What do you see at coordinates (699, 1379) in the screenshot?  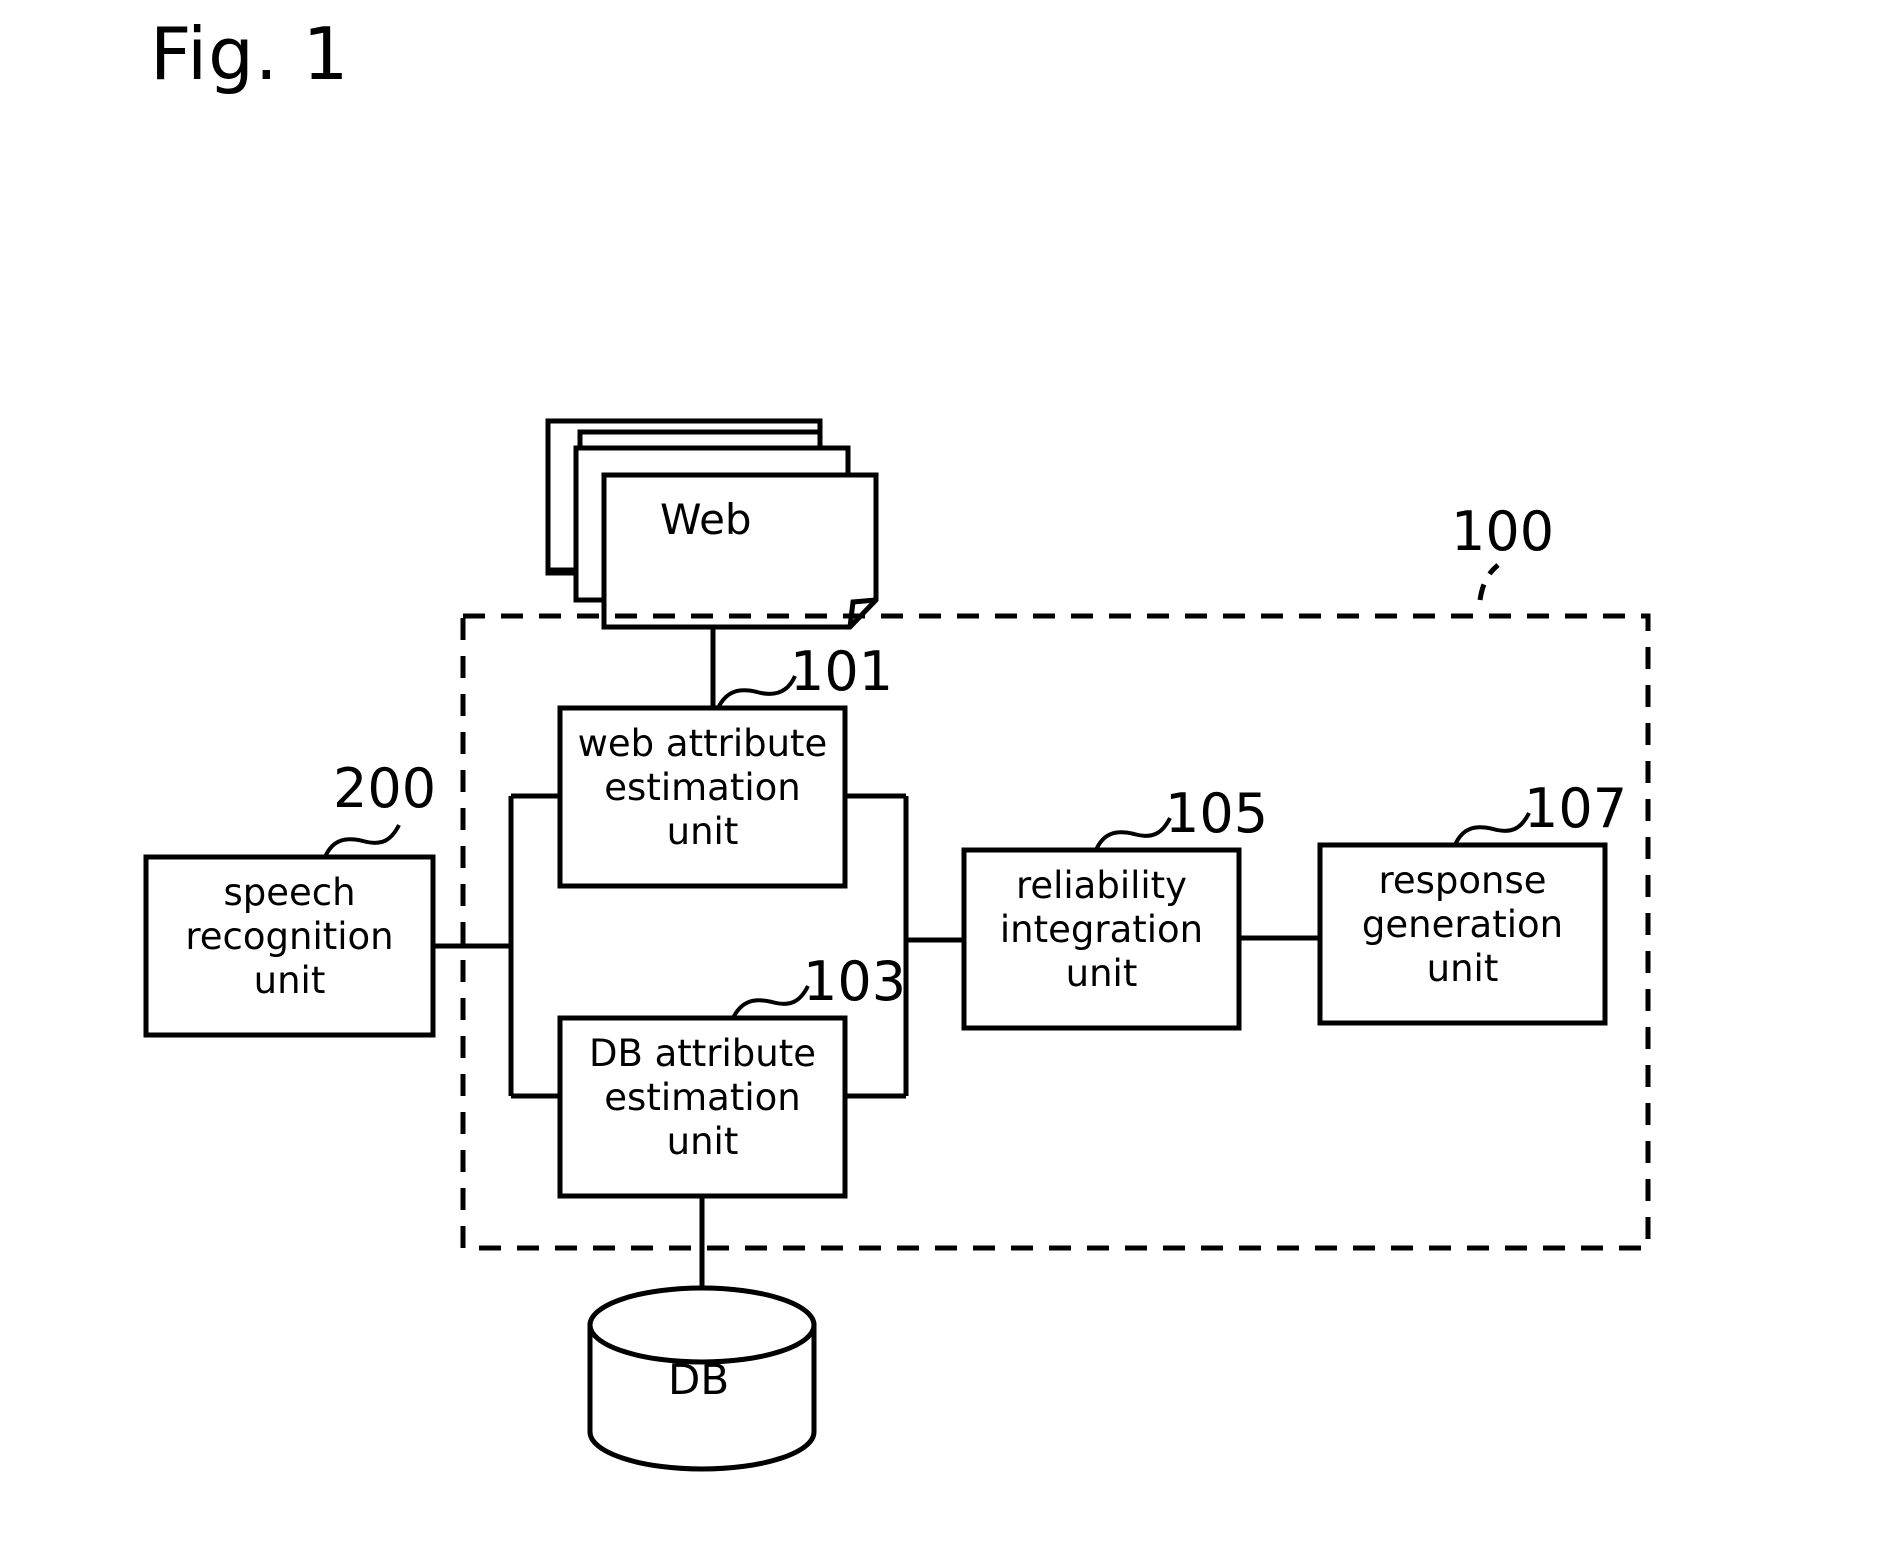 I see `label-db-source: DB` at bounding box center [699, 1379].